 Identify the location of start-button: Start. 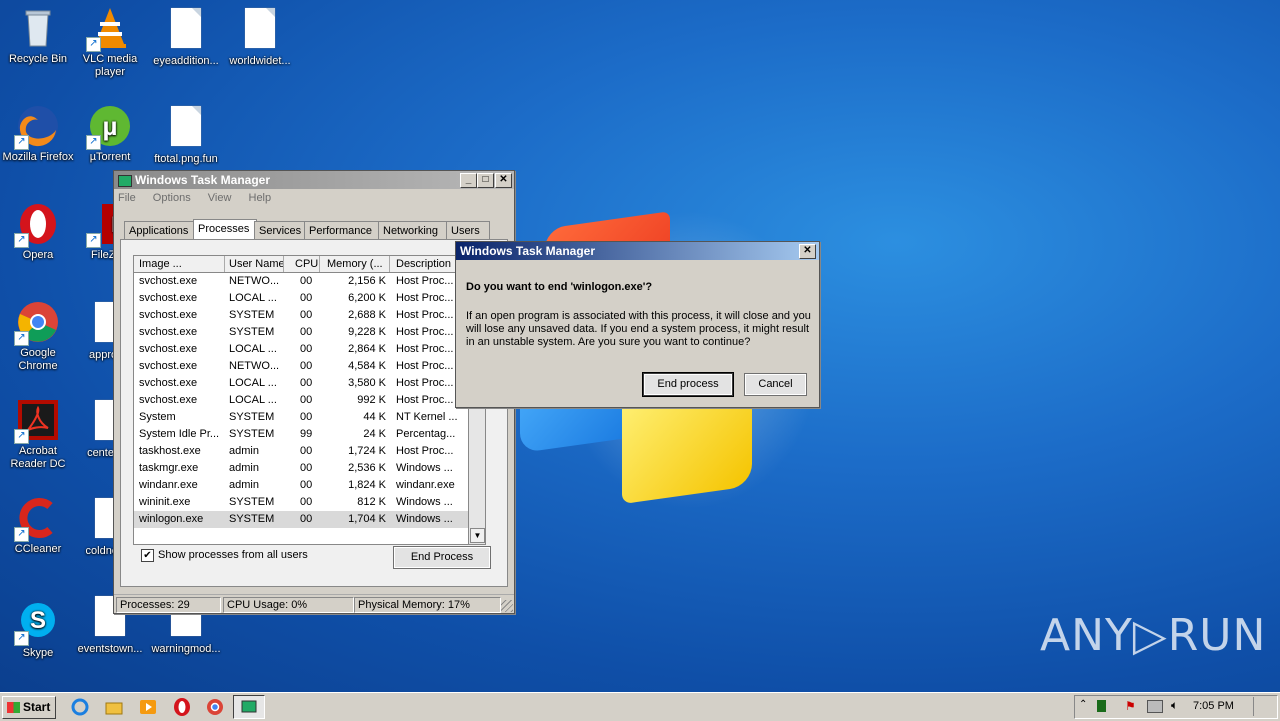
(29, 707).